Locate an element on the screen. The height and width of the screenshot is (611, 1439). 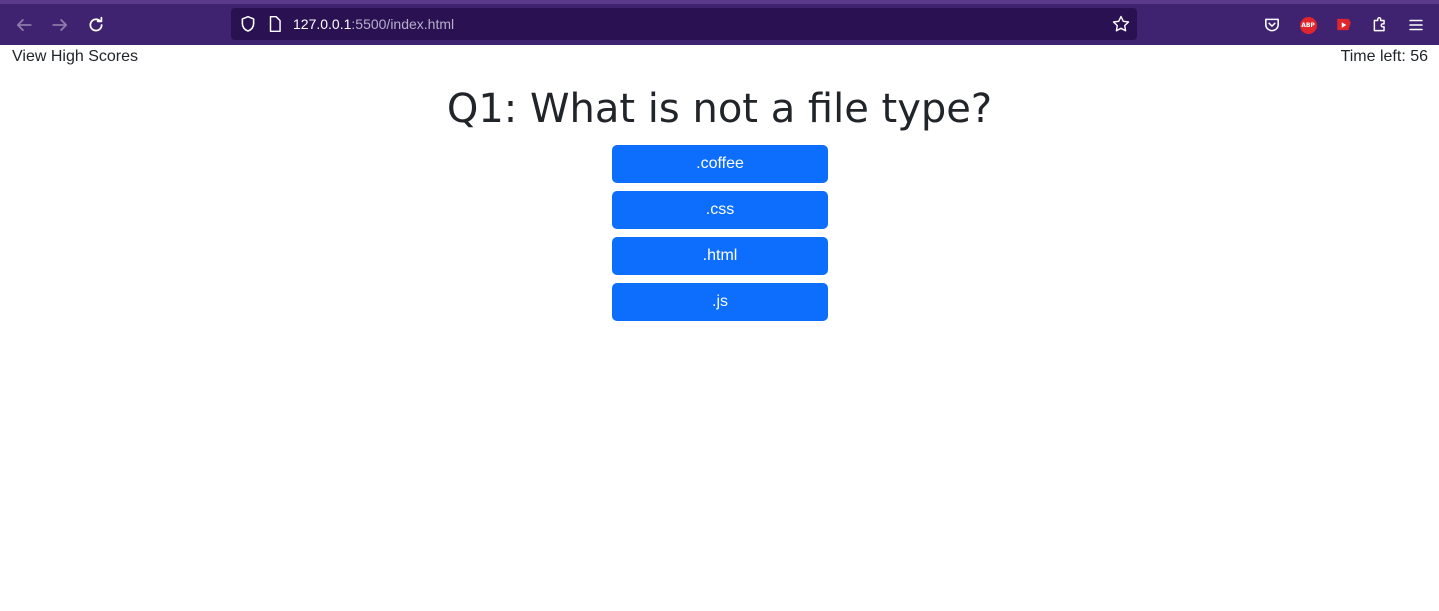
url-text: 127.0.0.1:5500/index.html is located at coordinates (373, 24).